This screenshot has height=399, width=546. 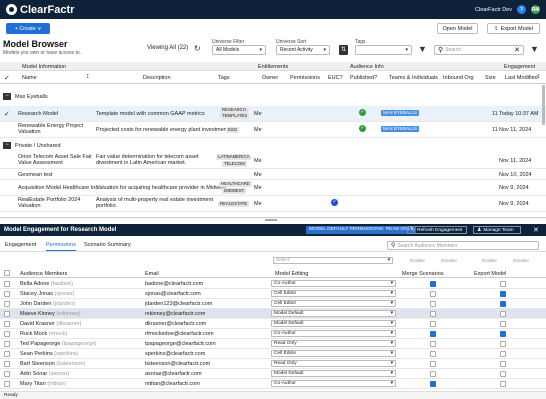 I want to click on collapse-icon: −, so click(x=7, y=96).